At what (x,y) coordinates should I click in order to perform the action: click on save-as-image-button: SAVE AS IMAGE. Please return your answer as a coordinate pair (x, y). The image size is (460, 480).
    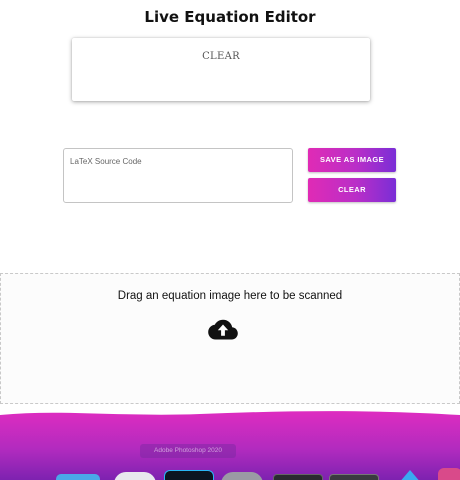
    Looking at the image, I should click on (352, 160).